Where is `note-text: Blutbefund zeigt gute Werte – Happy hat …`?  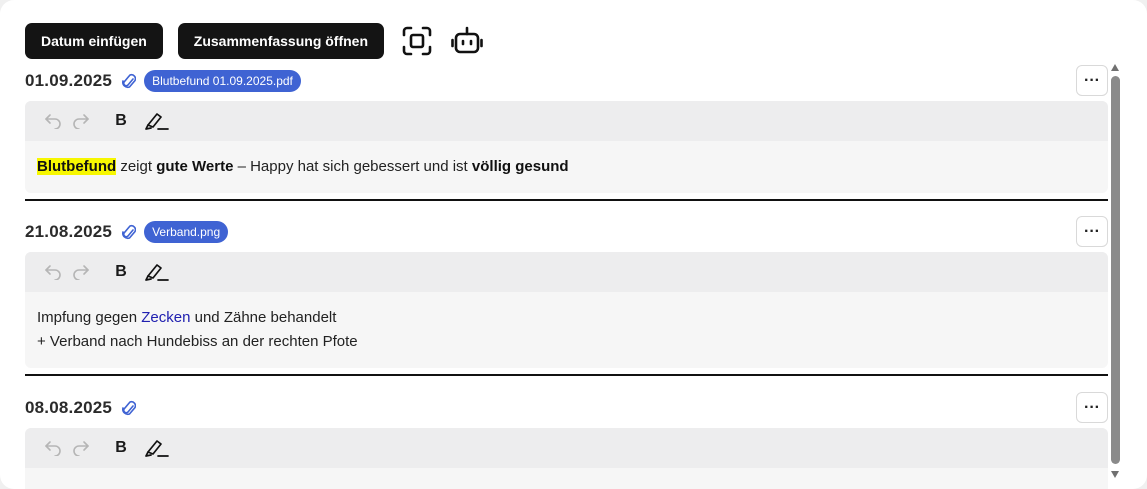
note-text: Blutbefund zeigt gute Werte – Happy hat … is located at coordinates (566, 167).